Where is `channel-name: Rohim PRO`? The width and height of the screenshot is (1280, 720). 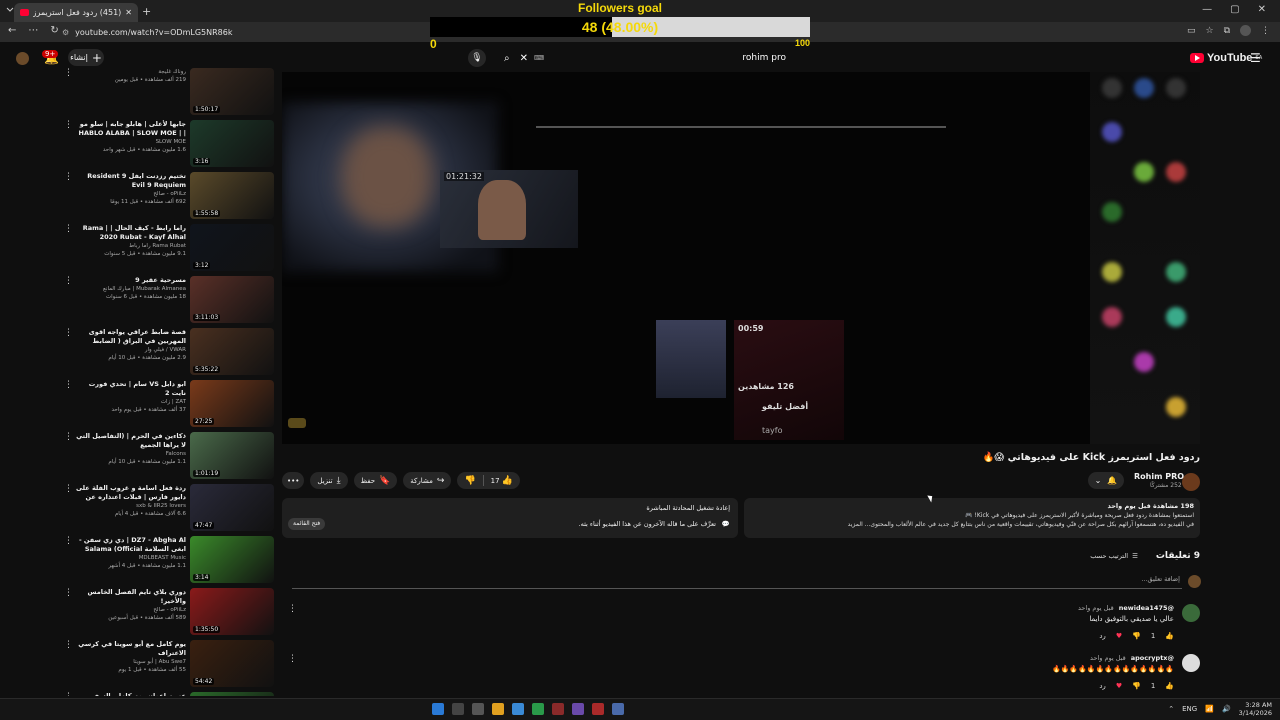 channel-name: Rohim PRO is located at coordinates (1159, 476).